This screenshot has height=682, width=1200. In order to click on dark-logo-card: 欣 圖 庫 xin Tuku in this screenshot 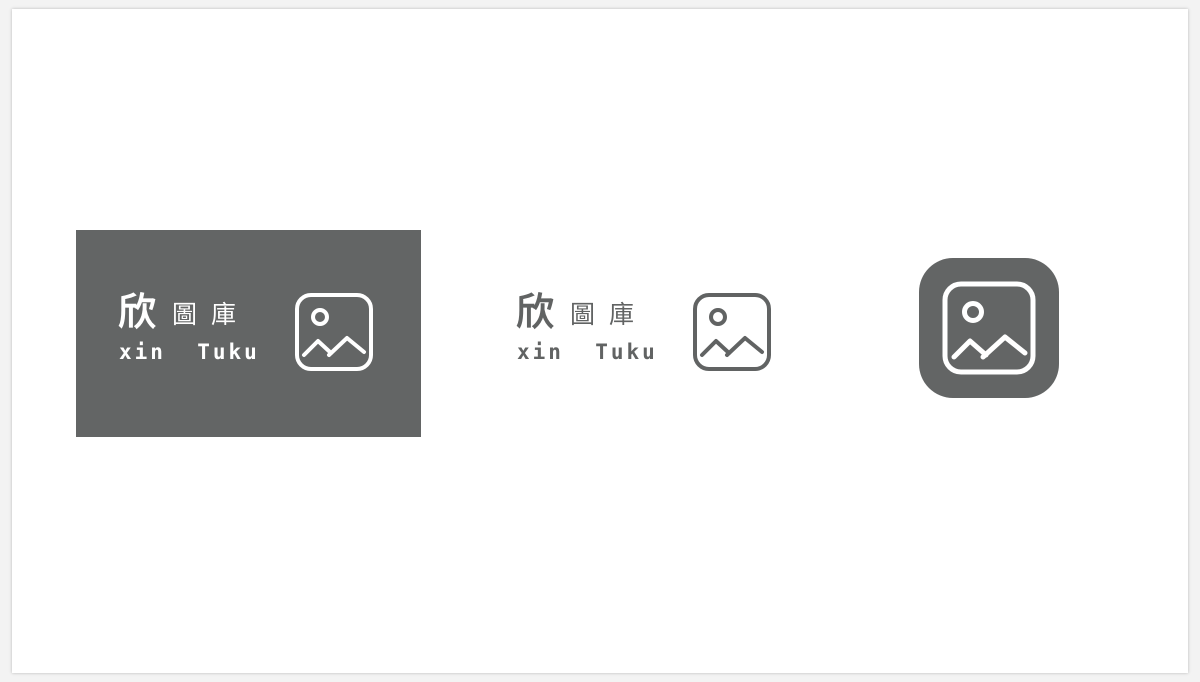, I will do `click(248, 333)`.